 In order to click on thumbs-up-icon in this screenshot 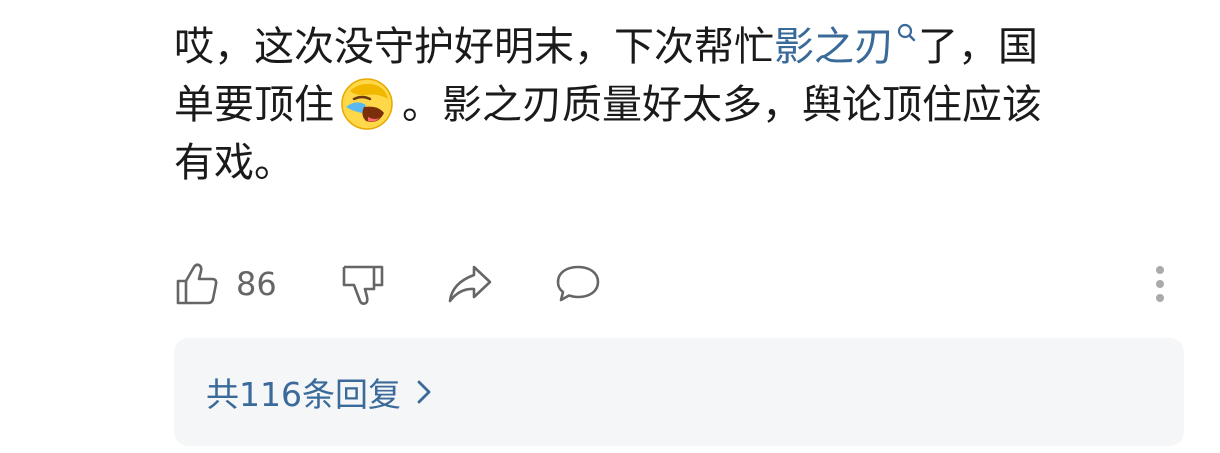, I will do `click(197, 284)`.